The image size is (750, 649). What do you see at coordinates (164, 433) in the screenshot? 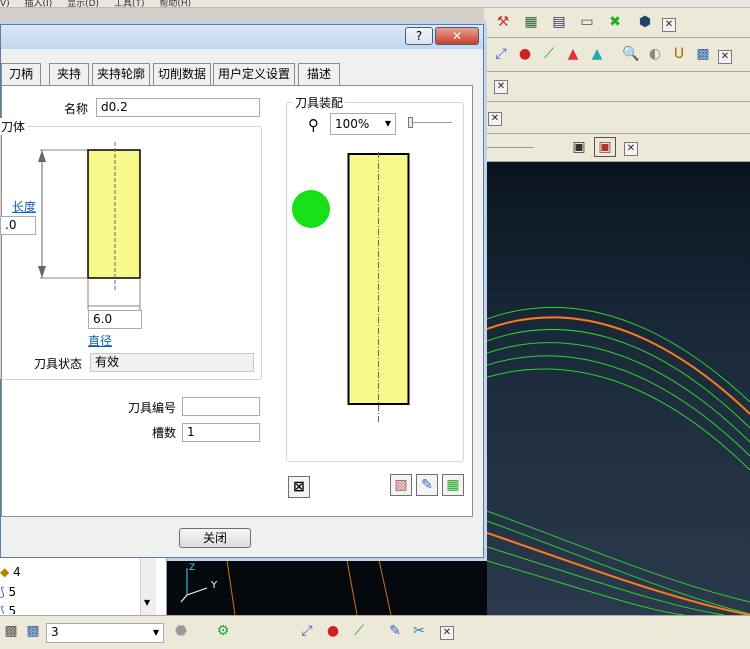
I see `flutes-label: 槽数` at bounding box center [164, 433].